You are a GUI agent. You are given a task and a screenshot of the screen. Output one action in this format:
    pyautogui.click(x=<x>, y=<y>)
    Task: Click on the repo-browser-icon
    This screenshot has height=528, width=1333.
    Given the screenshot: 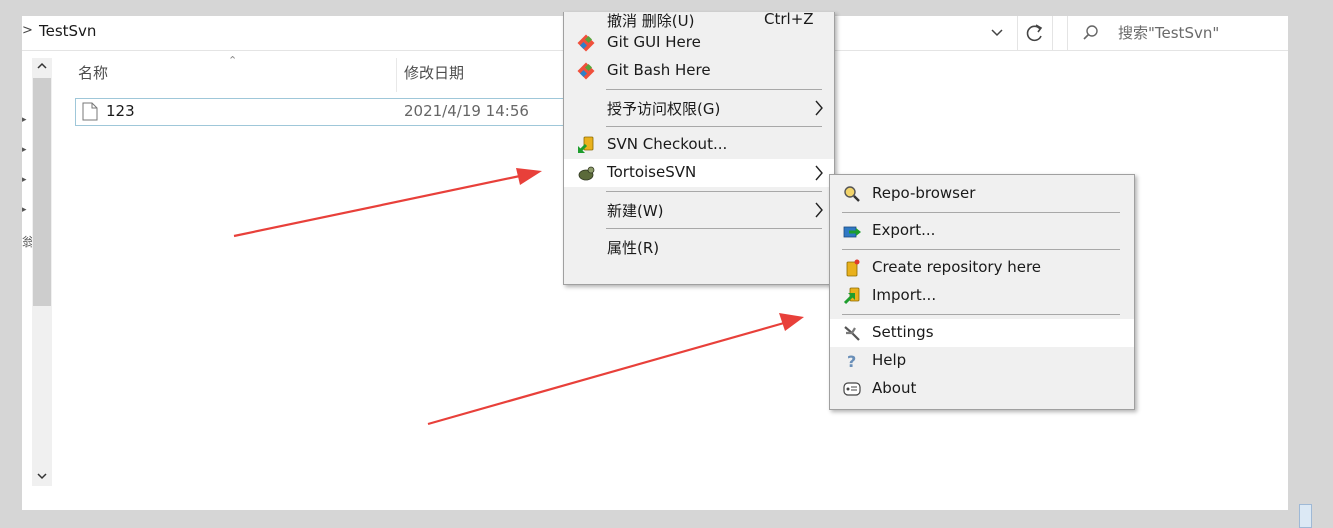 What is the action you would take?
    pyautogui.click(x=852, y=194)
    